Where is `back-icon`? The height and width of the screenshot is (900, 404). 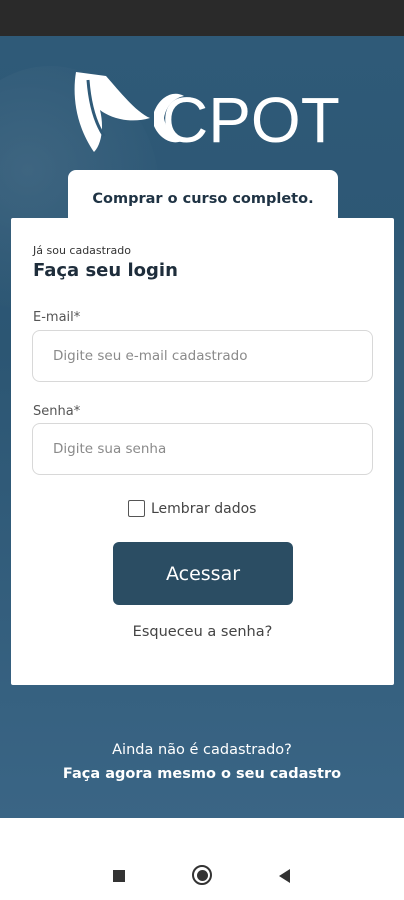 back-icon is located at coordinates (284, 876).